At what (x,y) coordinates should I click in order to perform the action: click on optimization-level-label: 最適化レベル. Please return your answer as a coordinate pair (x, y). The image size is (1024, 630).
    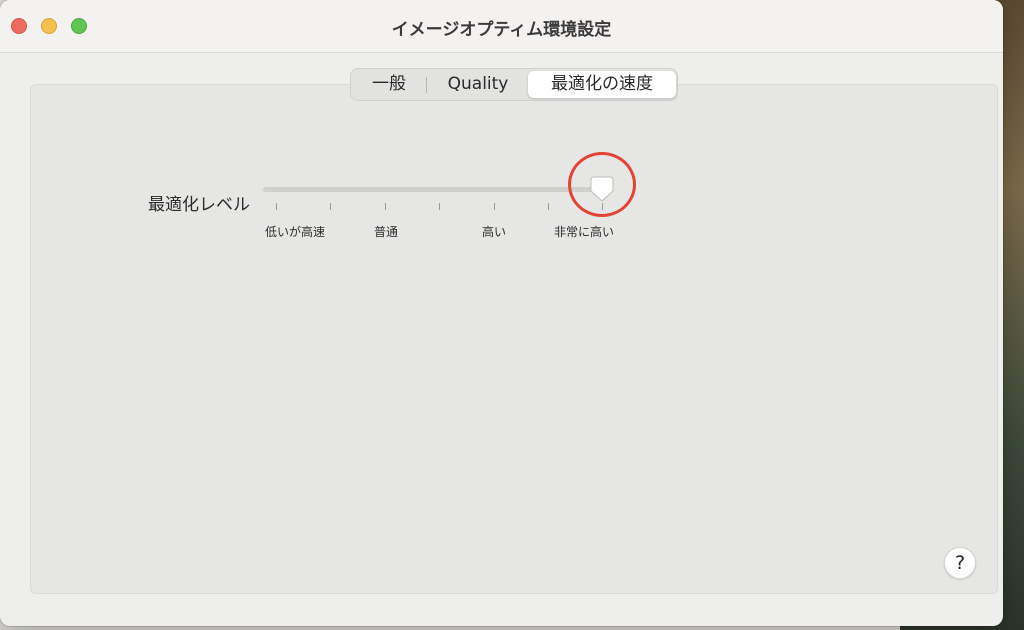
    Looking at the image, I should click on (199, 205).